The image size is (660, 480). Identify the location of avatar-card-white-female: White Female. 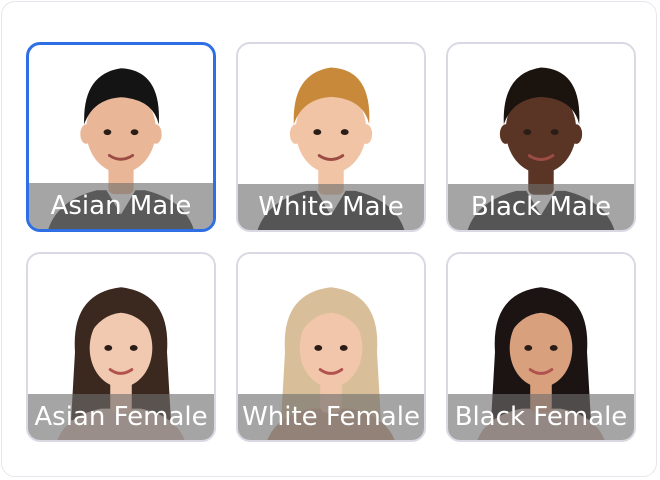
(331, 347).